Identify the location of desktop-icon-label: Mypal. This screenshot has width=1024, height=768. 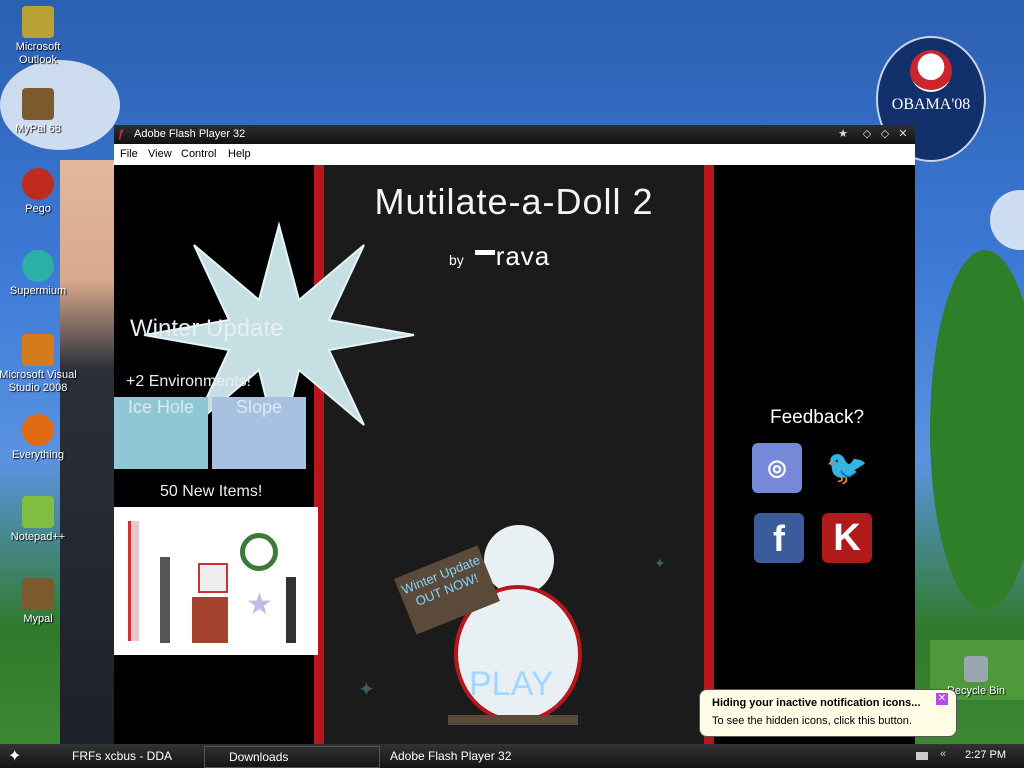
(38, 619).